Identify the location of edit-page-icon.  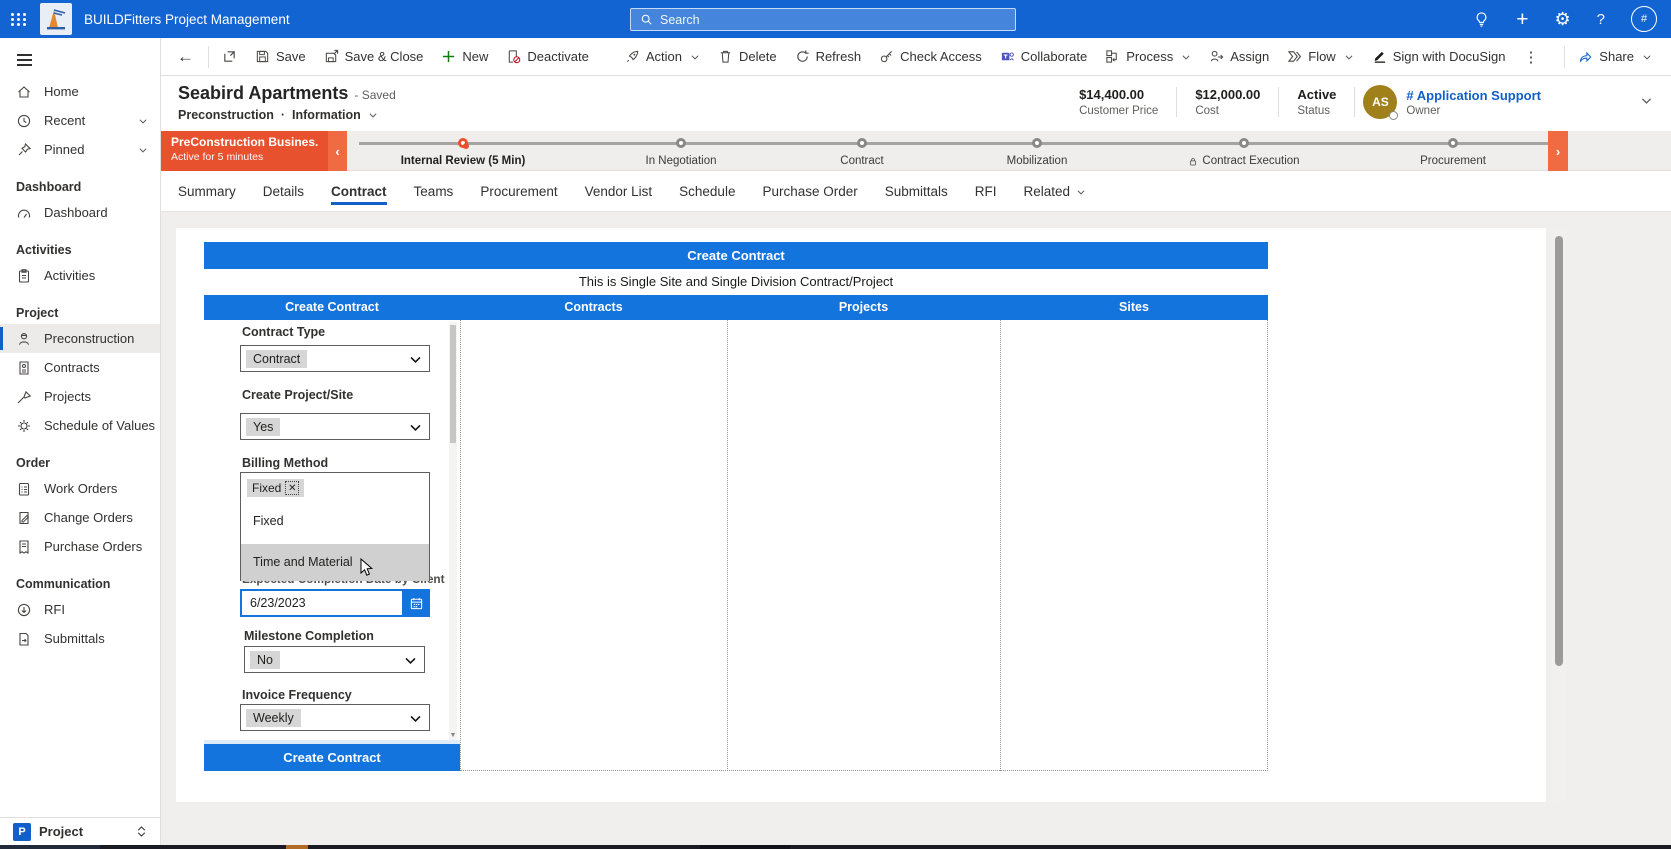
(24, 517).